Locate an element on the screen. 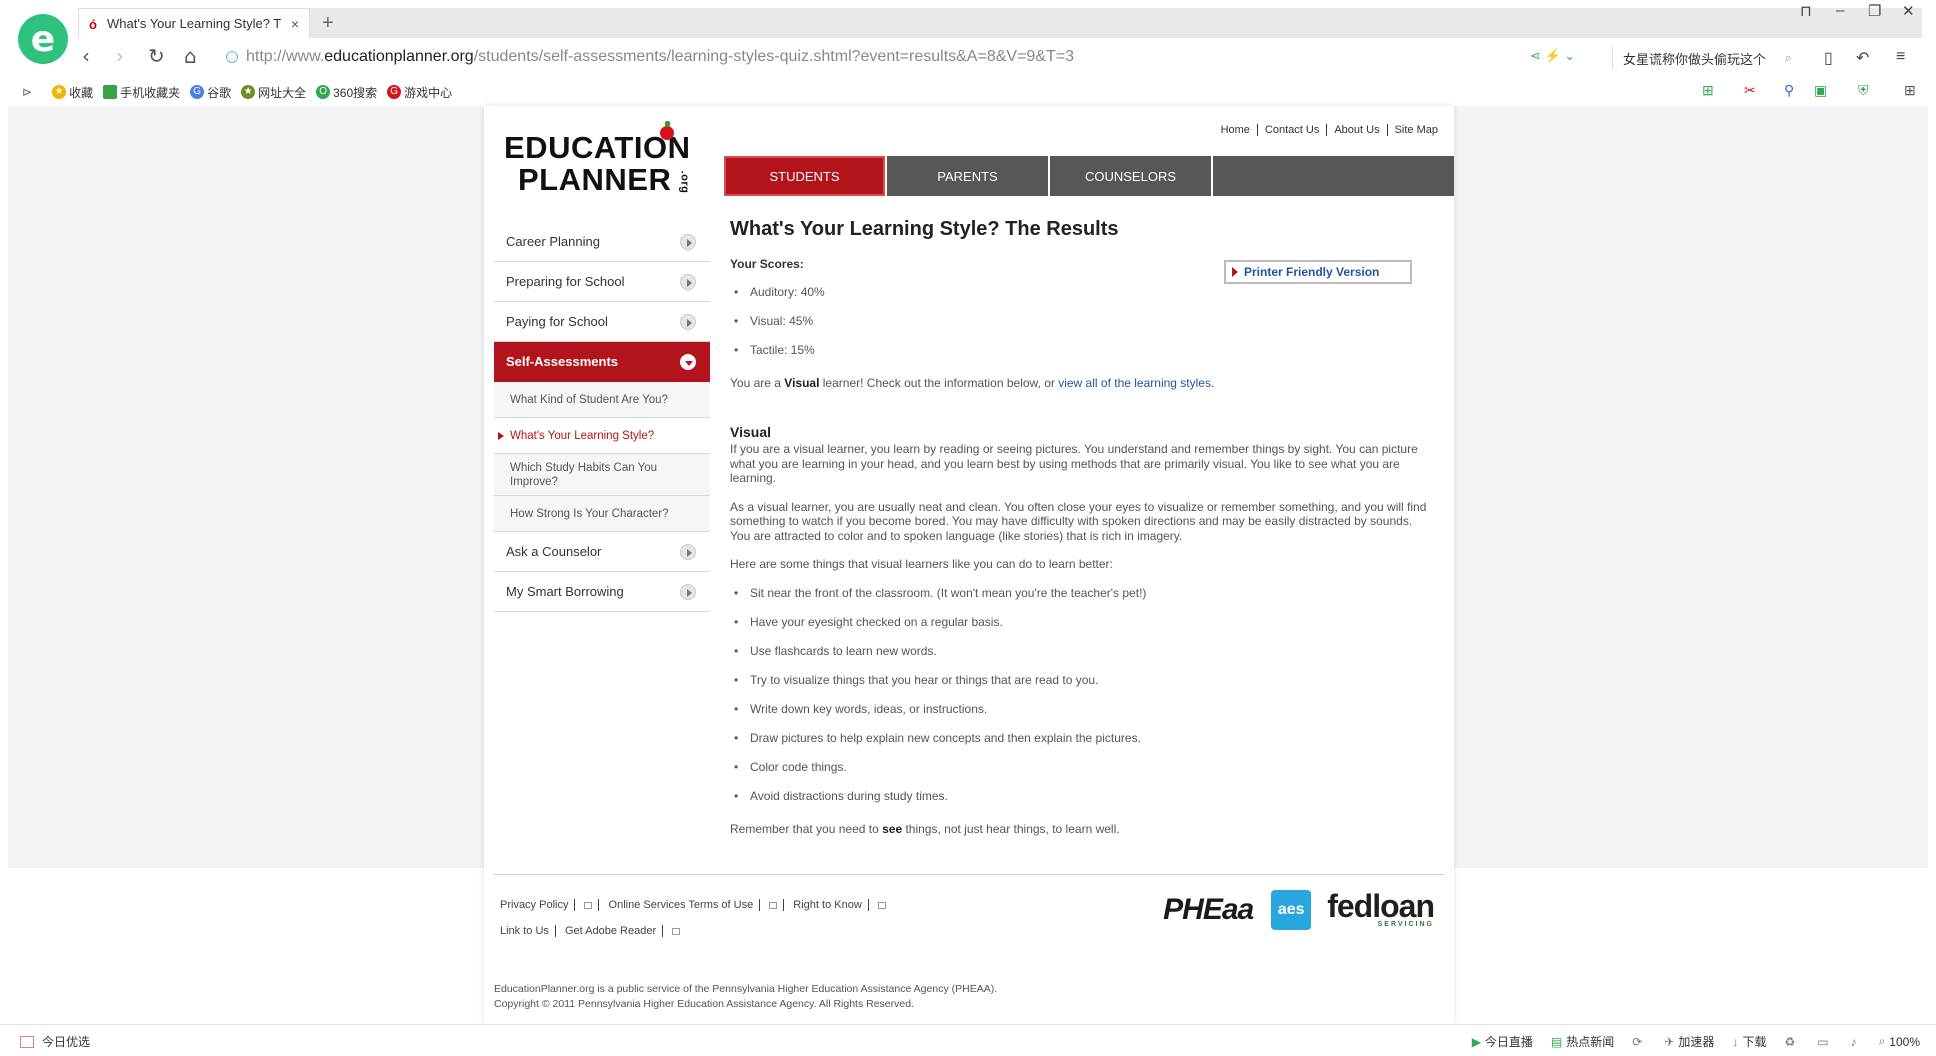  zoom-item: ⌕ 100% is located at coordinates (1899, 1041).